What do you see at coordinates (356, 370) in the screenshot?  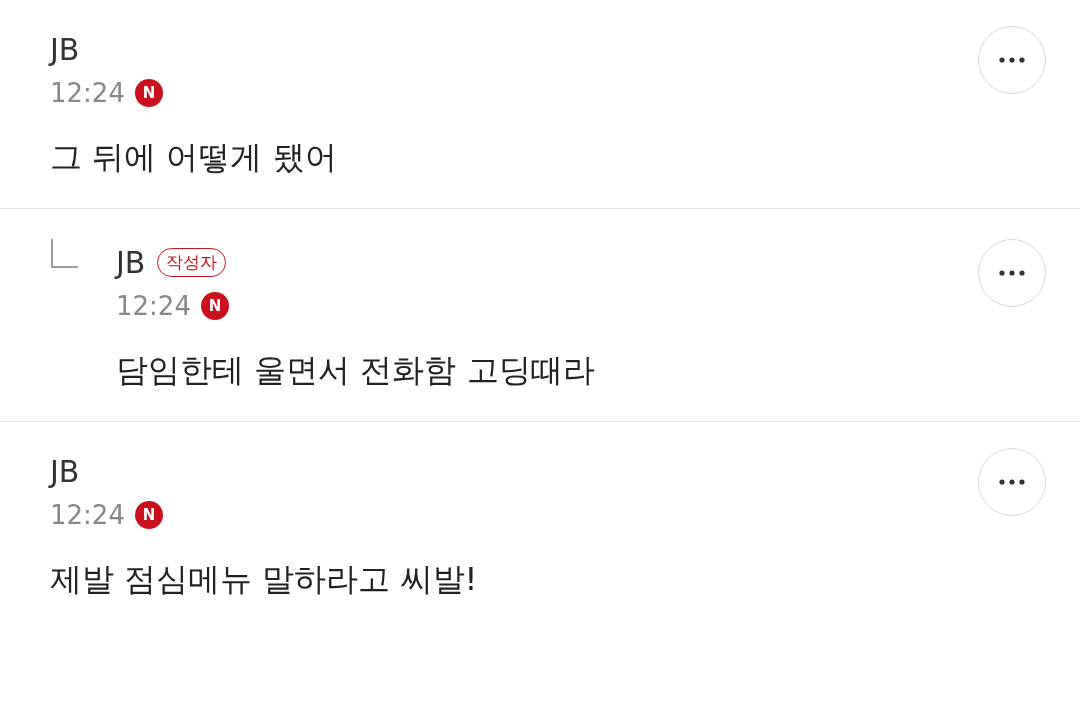 I see `comment-text: 담임한테 울면서 전화함 고딩때라` at bounding box center [356, 370].